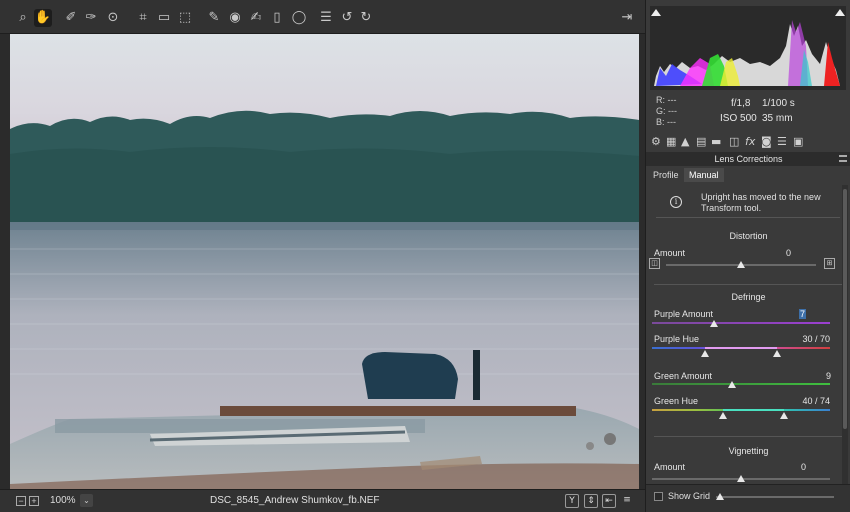 Image resolution: width=850 pixels, height=512 pixels. I want to click on red-eye-icon: ◉, so click(235, 18).